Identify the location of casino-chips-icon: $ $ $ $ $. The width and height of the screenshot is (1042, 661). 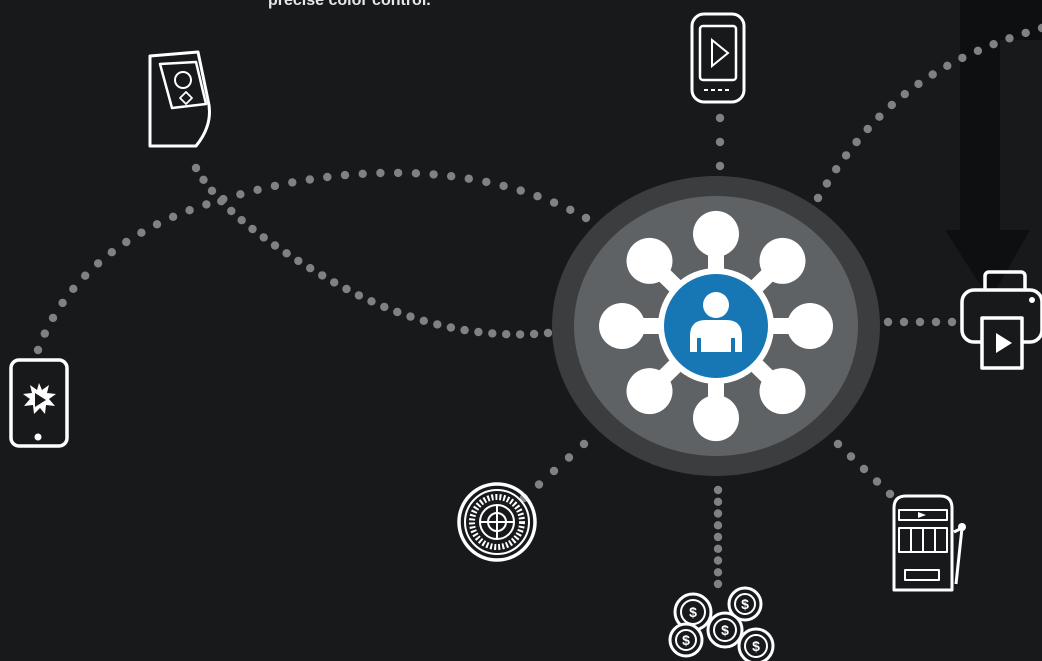
(721, 623).